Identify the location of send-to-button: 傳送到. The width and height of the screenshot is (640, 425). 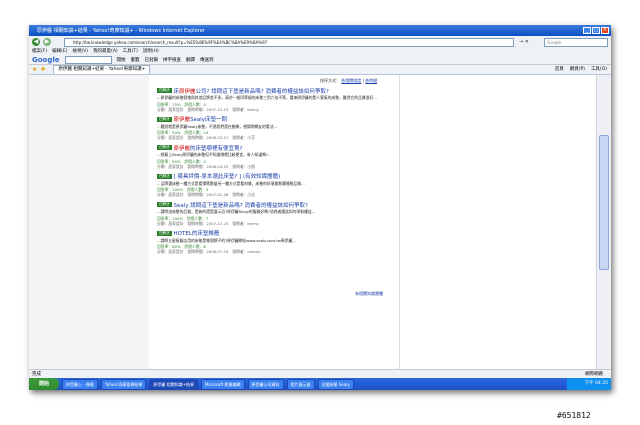
(207, 60).